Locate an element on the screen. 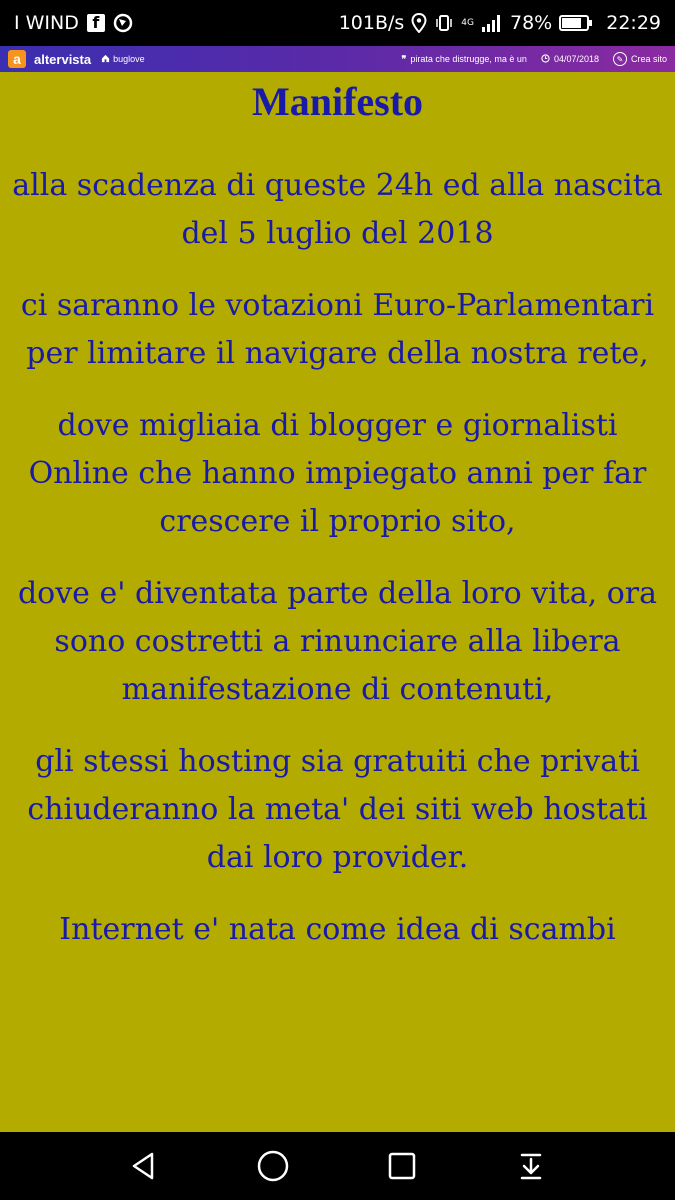 This screenshot has width=675, height=1200. site-name: buglove is located at coordinates (129, 59).